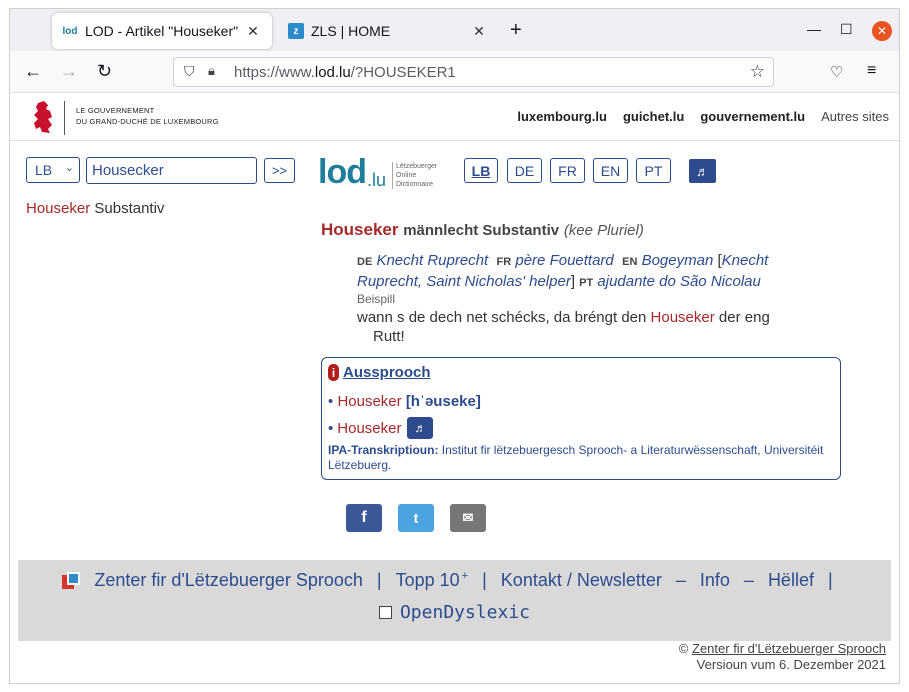 Image resolution: width=909 pixels, height=692 pixels. Describe the element at coordinates (871, 71) in the screenshot. I see `menu-icon: ≡` at that location.